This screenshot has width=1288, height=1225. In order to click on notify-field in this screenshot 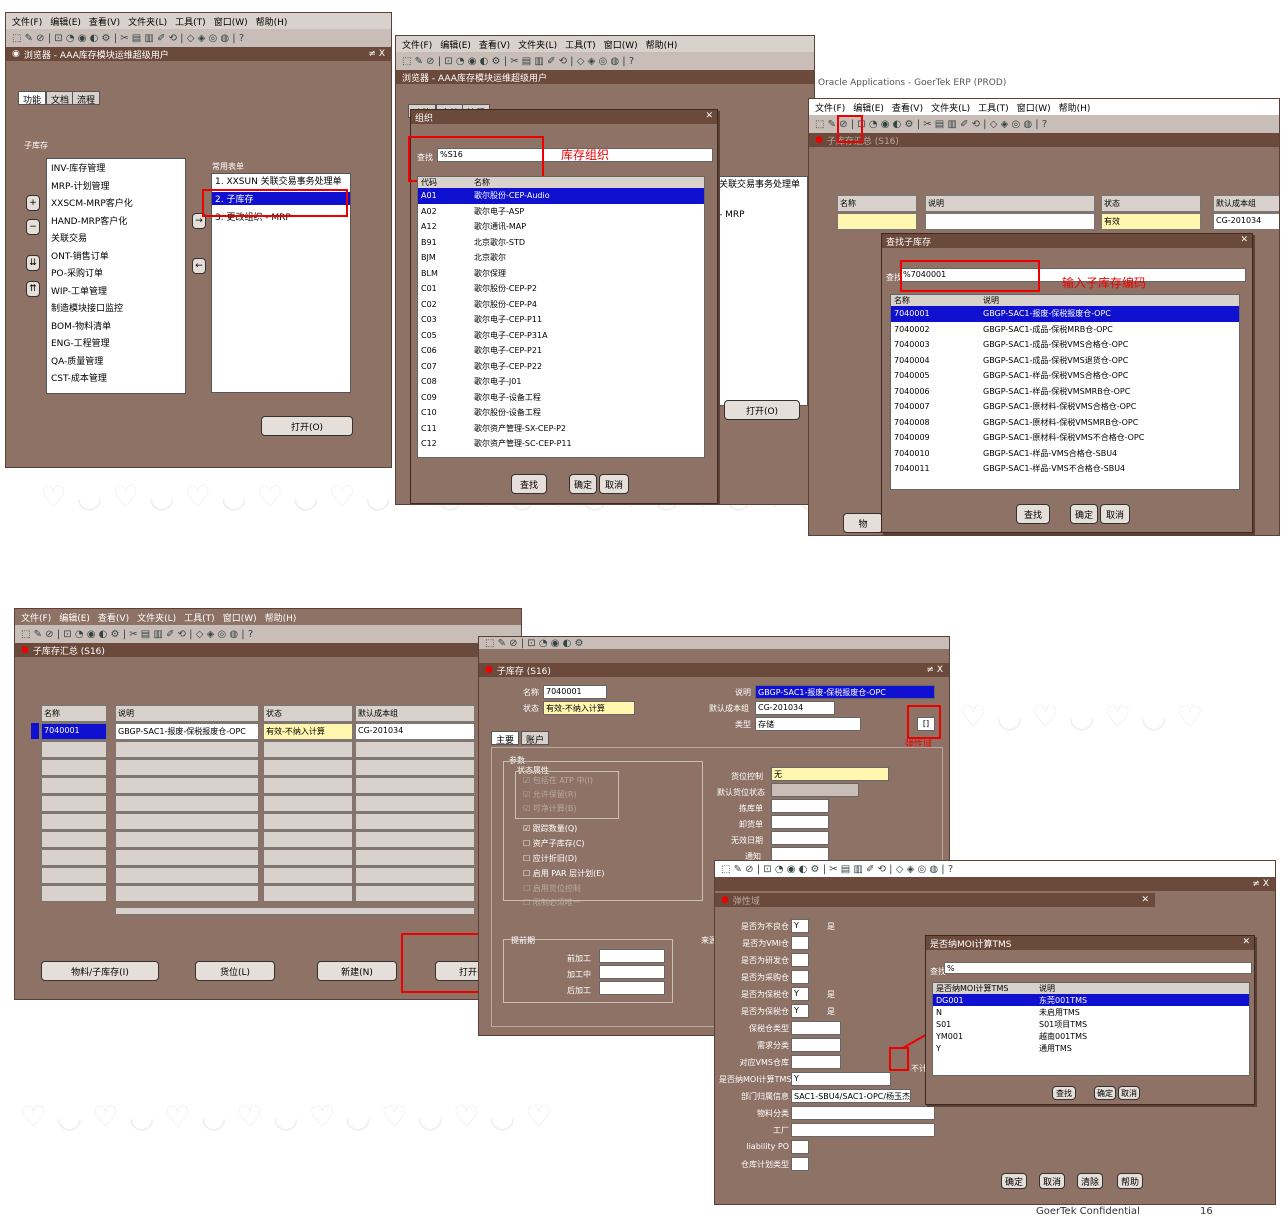, I will do `click(800, 854)`.